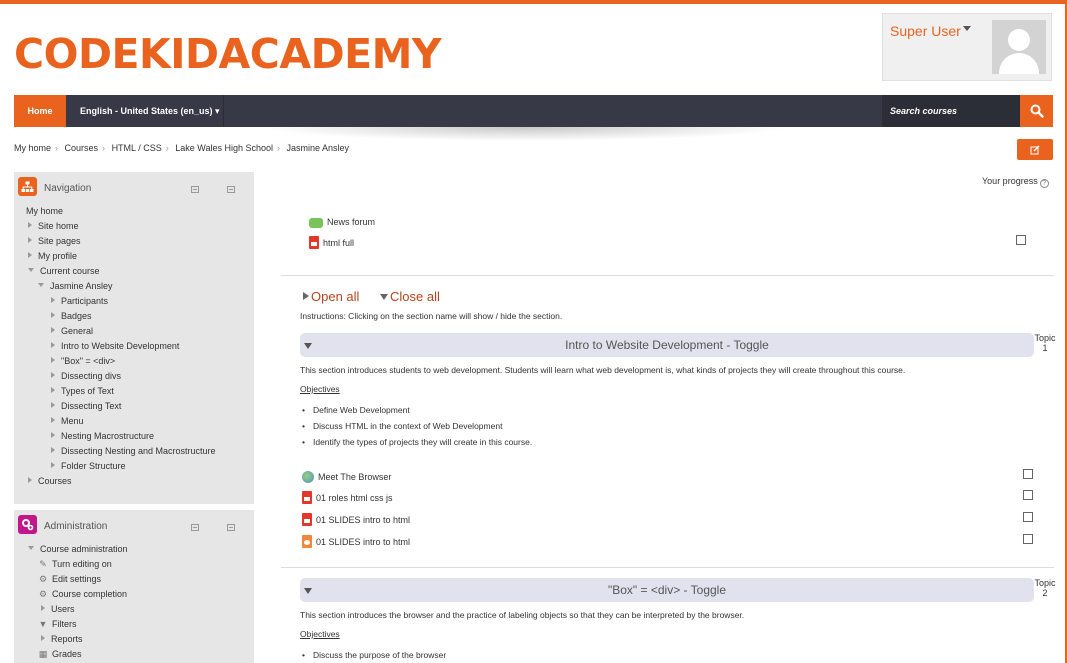  I want to click on user-name: Super User, so click(925, 31).